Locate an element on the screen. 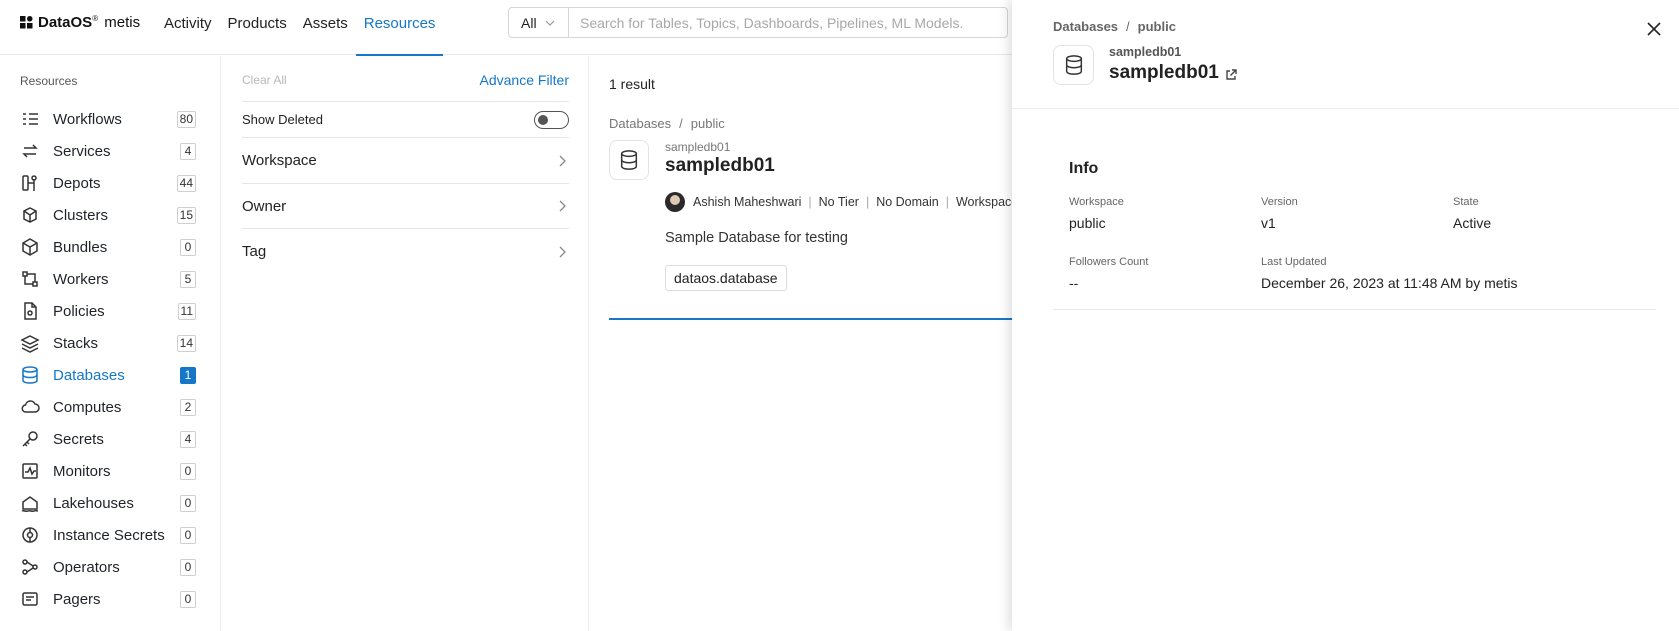  sidebar-item-label: Operators is located at coordinates (86, 567).